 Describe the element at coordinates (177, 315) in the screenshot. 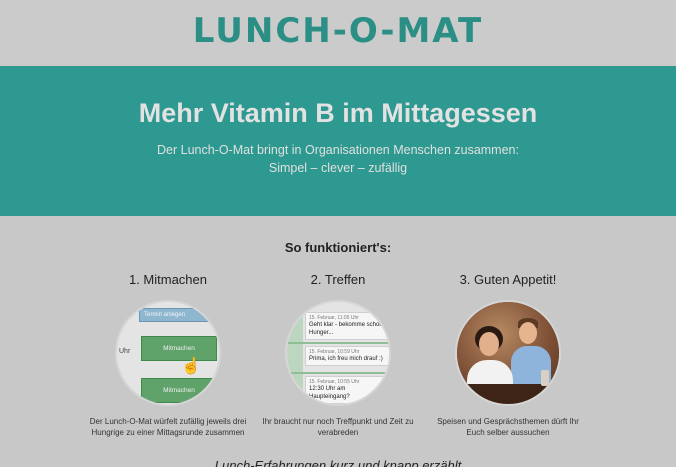

I see `mock-date-bar: Termin anlegen` at that location.